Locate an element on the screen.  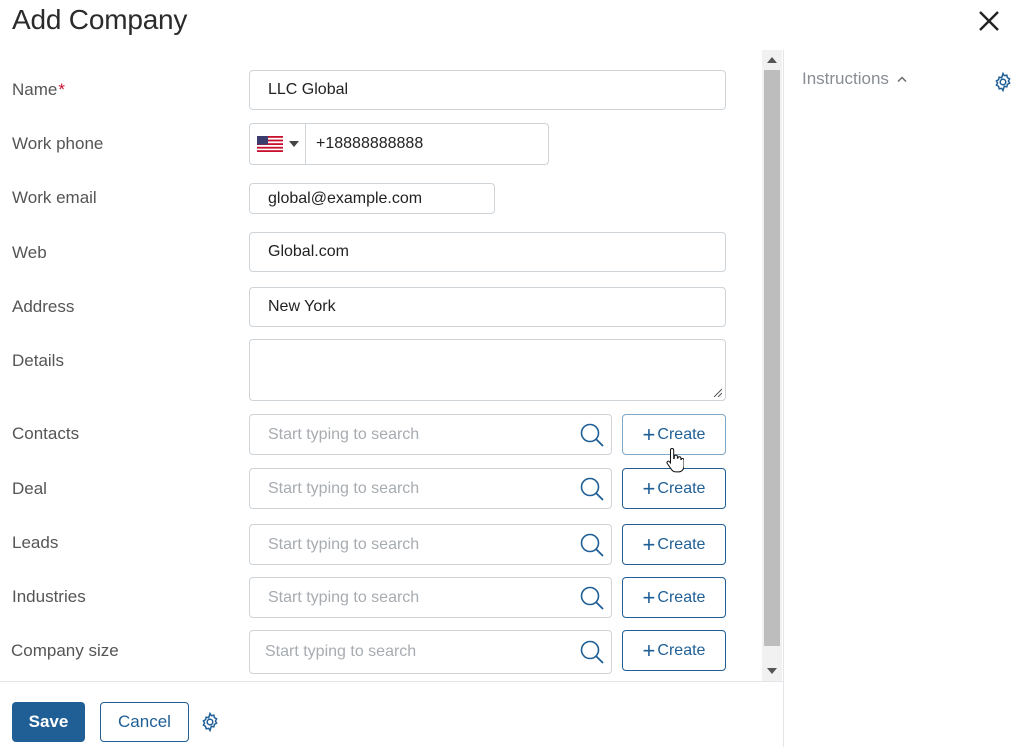
scroll-thumb is located at coordinates (772, 358).